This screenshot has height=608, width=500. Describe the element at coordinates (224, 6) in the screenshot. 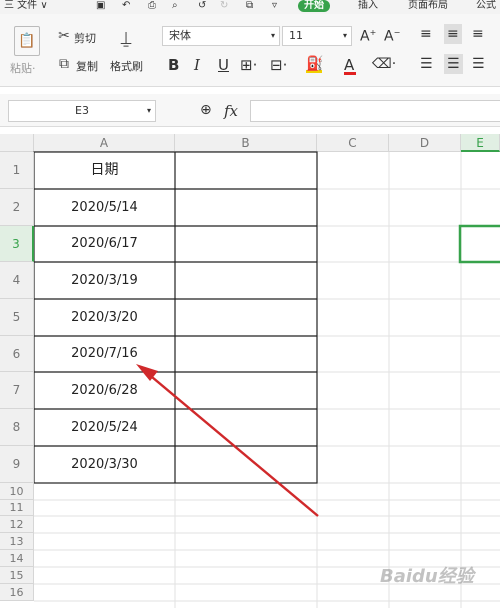

I see `redo-icon: ↻` at that location.